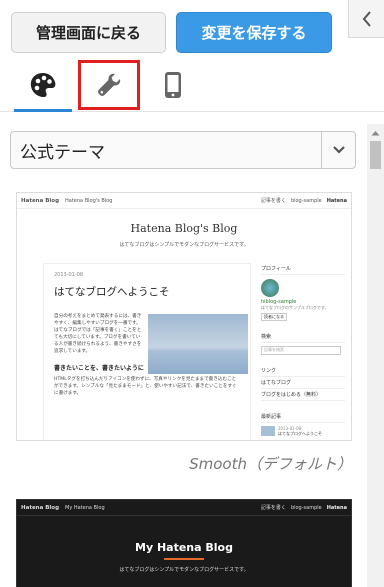 This screenshot has width=384, height=587. I want to click on preview-user-desc: はてなブログのサンプルブログです。, so click(295, 307).